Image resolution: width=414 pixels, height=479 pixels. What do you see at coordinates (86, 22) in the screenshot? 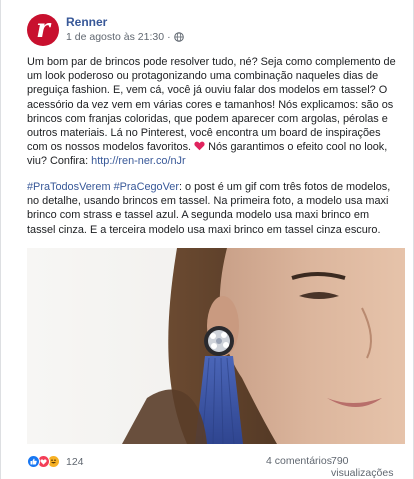
I see `page-name-link: Renner` at bounding box center [86, 22].